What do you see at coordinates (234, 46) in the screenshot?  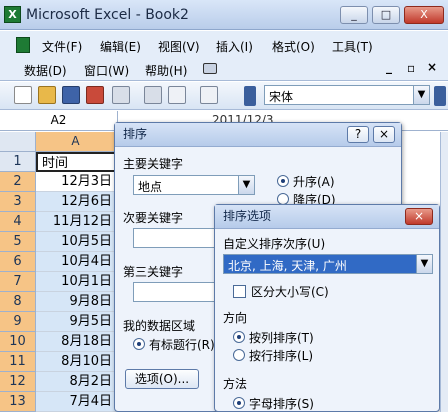 I see `menu-insert: 插入(I)` at bounding box center [234, 46].